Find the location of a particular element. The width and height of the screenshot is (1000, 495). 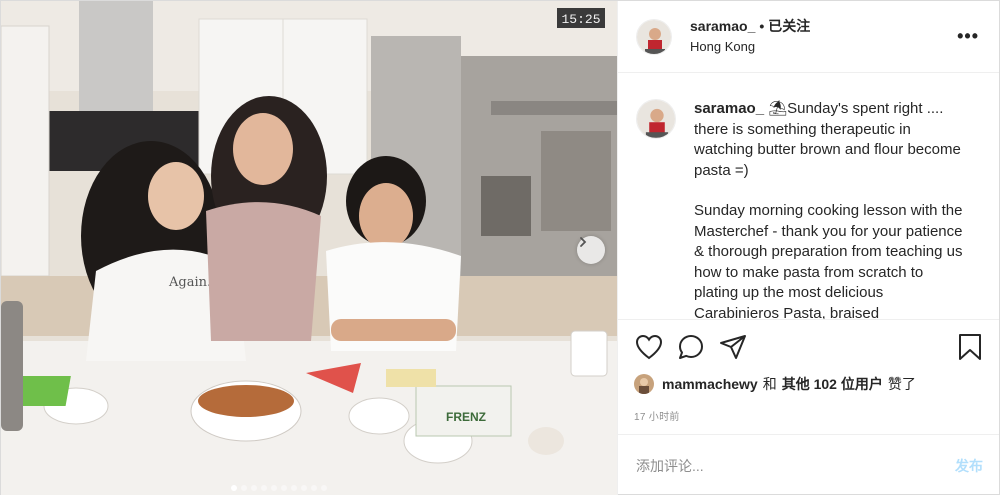

bookmark-icon is located at coordinates (970, 347).